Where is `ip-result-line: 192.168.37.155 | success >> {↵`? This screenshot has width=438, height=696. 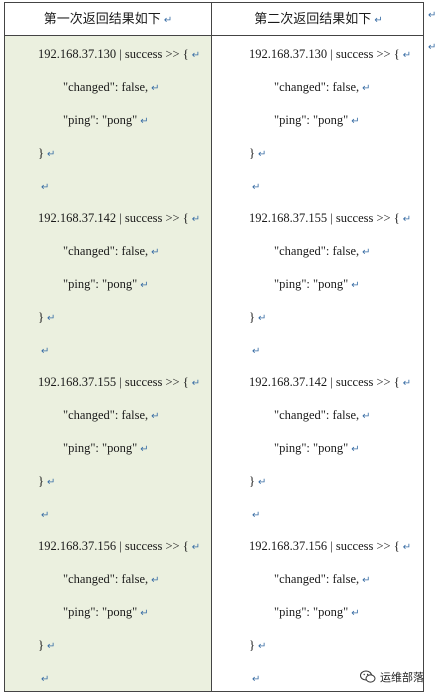
ip-result-line: 192.168.37.155 | success >> {↵ is located at coordinates (119, 382).